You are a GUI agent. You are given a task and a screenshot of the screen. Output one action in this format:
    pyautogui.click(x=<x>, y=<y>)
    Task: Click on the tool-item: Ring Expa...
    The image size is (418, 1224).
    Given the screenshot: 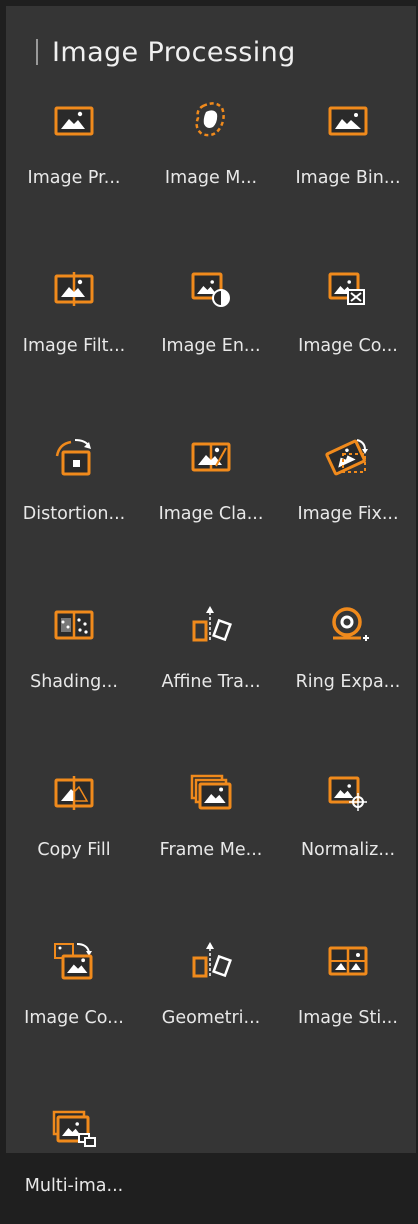 What is the action you would take?
    pyautogui.click(x=348, y=660)
    